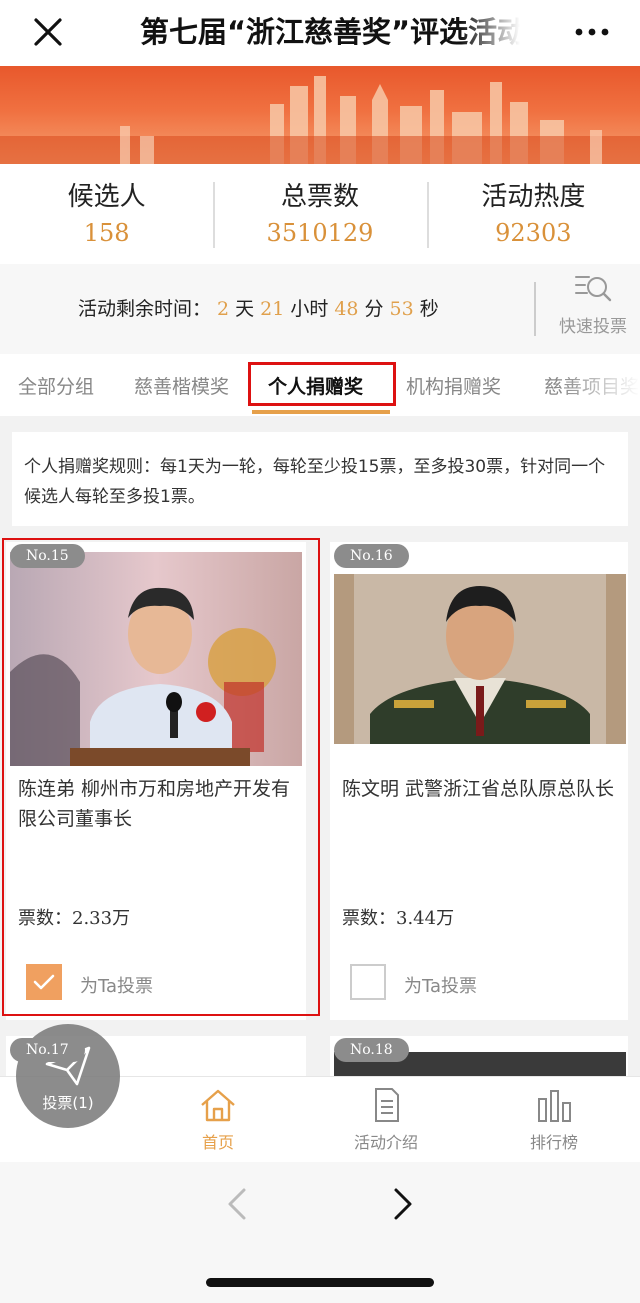  I want to click on candidate-votes: 票数：3.44万, so click(398, 917).